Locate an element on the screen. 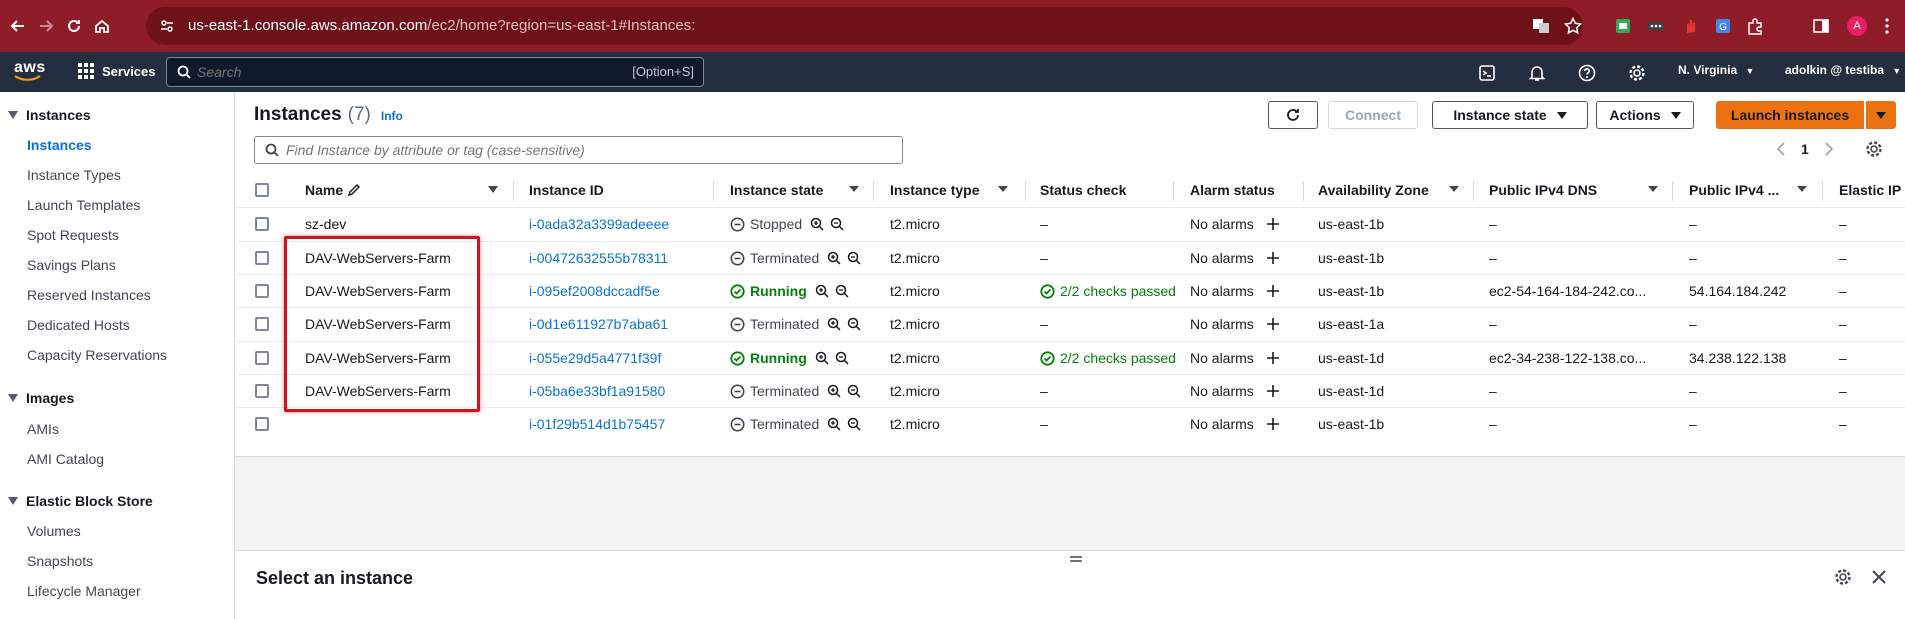 The width and height of the screenshot is (1905, 619). reload-icon is located at coordinates (74, 26).